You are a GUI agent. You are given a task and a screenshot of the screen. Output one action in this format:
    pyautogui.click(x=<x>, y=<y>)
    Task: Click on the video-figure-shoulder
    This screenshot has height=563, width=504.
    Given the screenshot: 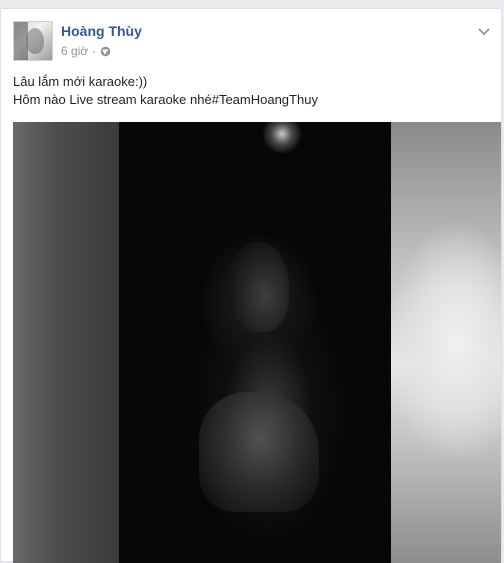 What is the action you would take?
    pyautogui.click(x=259, y=452)
    